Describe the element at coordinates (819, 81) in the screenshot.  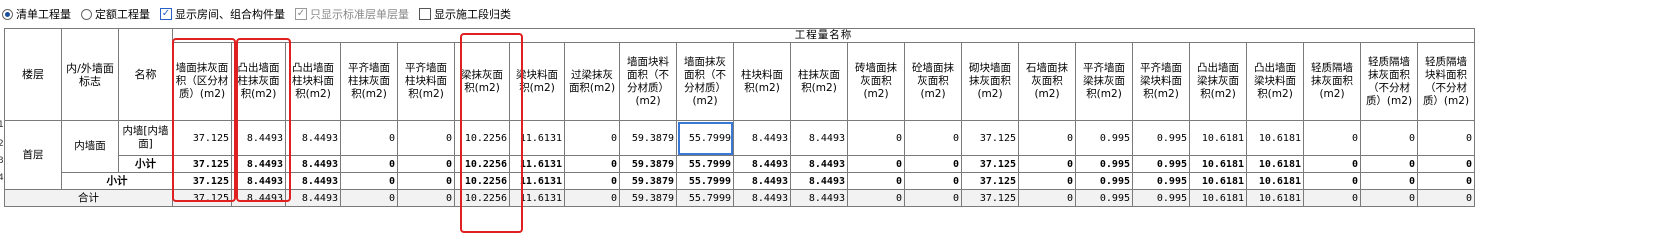
I see `column-header: 柱抹灰面积(m2)` at that location.